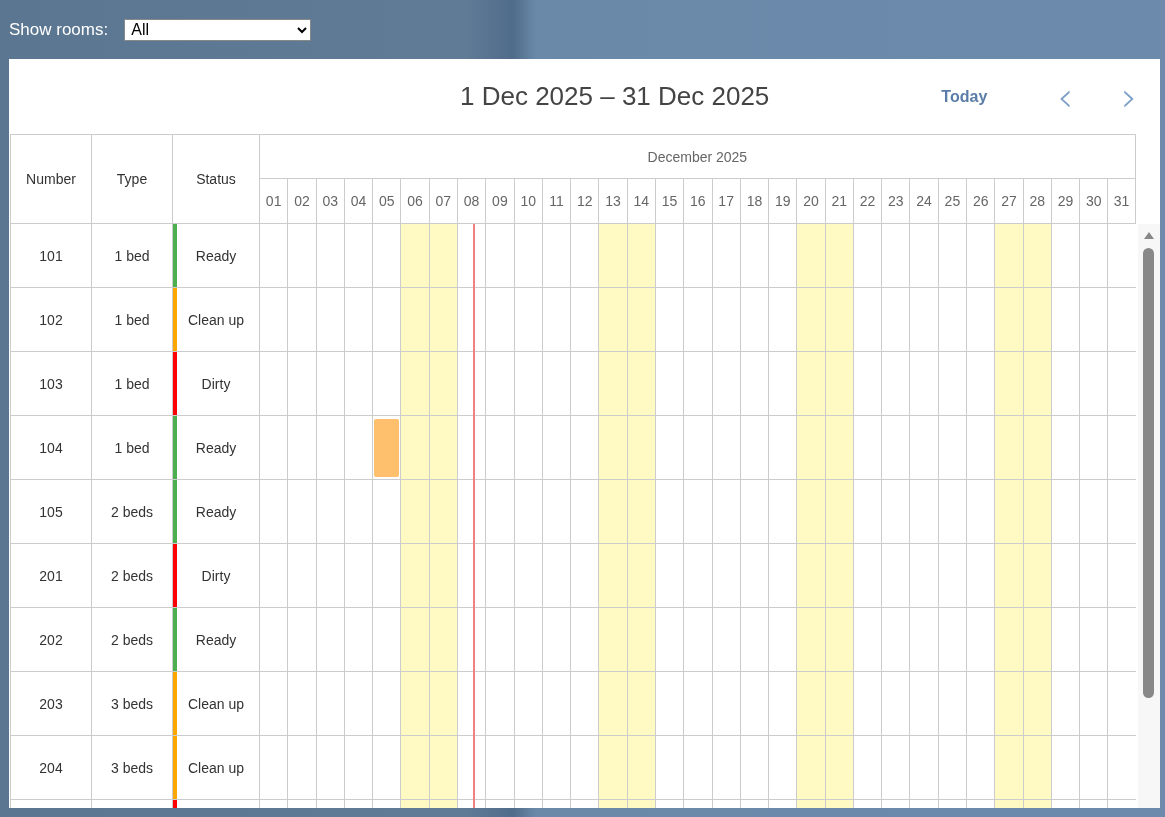  Describe the element at coordinates (216, 179) in the screenshot. I see `column-header: Status` at that location.